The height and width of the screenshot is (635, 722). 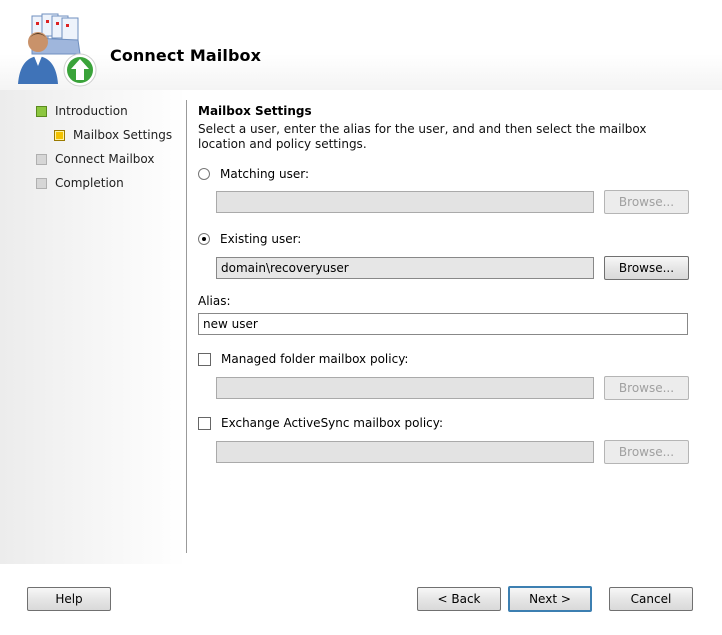 What do you see at coordinates (186, 326) in the screenshot?
I see `sidebar-divider` at bounding box center [186, 326].